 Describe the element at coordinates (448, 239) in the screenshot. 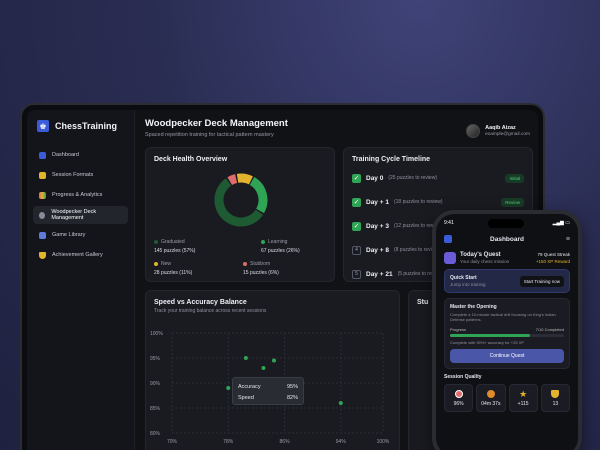

I see `chess-king-icon` at that location.